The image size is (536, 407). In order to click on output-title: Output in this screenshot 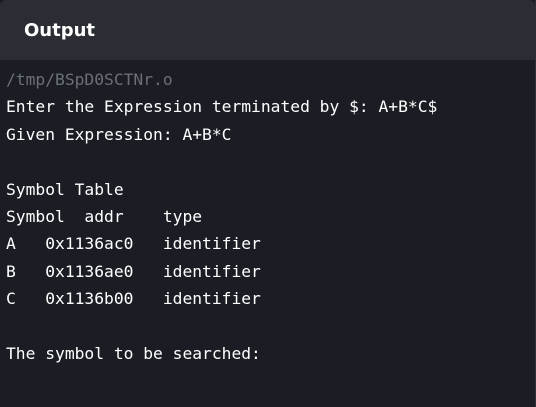, I will do `click(60, 30)`.